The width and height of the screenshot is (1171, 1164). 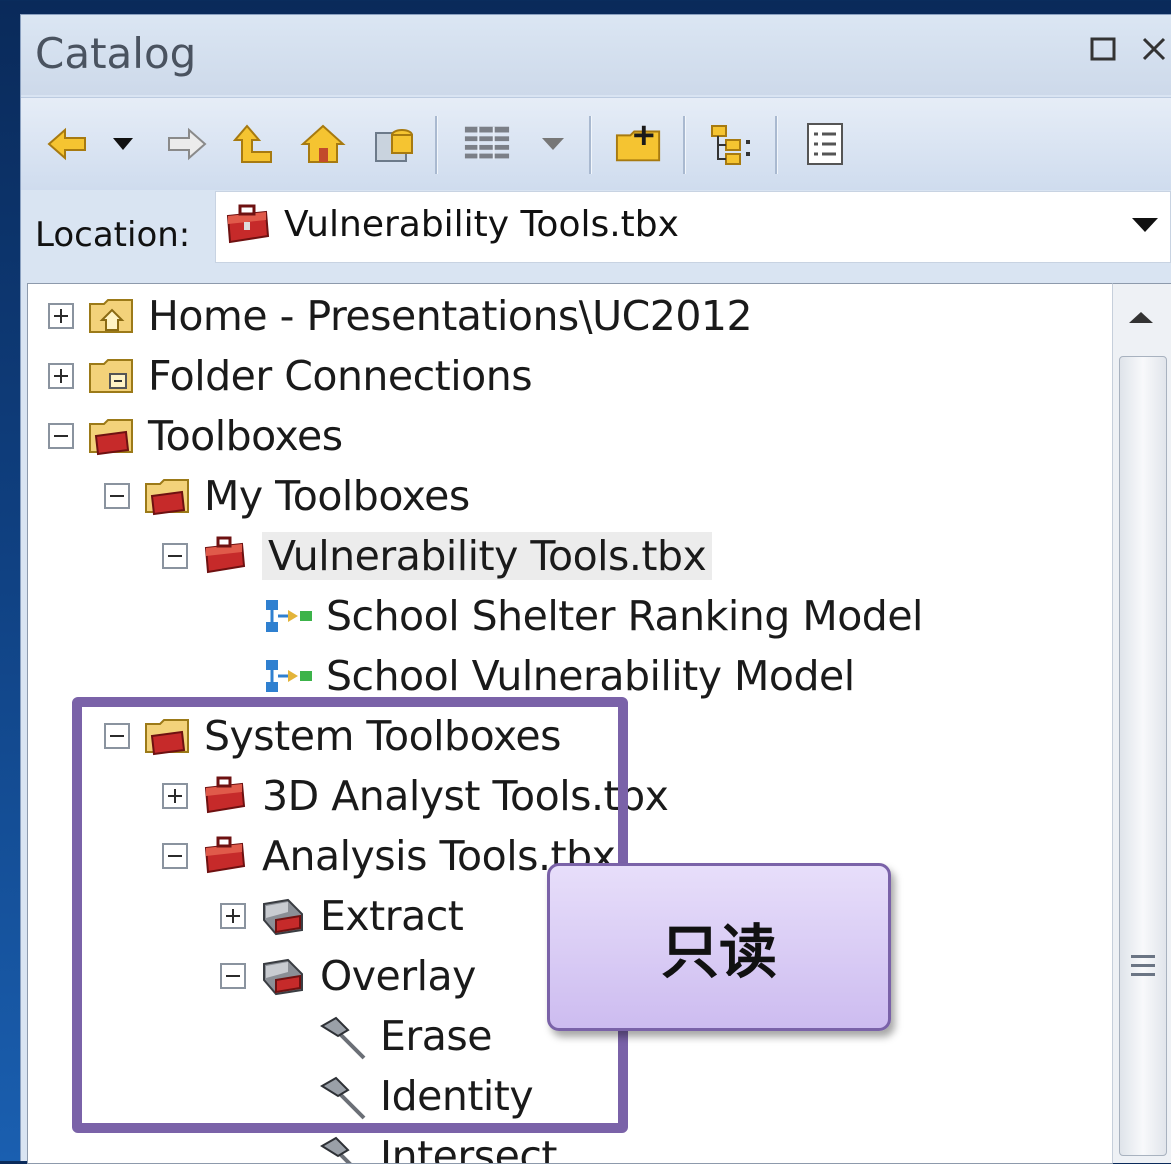 I want to click on tree-item-label: Folder Connections, so click(x=340, y=376).